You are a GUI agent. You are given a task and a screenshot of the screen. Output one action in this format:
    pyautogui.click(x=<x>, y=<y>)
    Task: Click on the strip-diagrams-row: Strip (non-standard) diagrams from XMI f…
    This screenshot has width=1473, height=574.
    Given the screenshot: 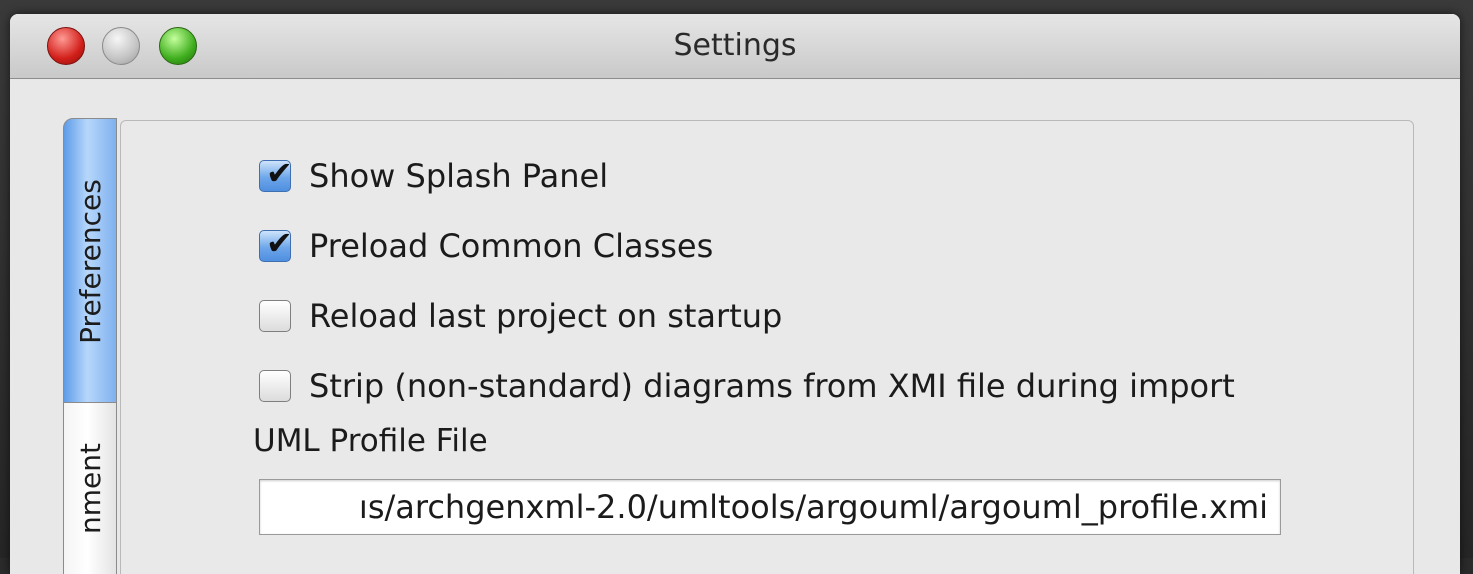 What is the action you would take?
    pyautogui.click(x=747, y=386)
    